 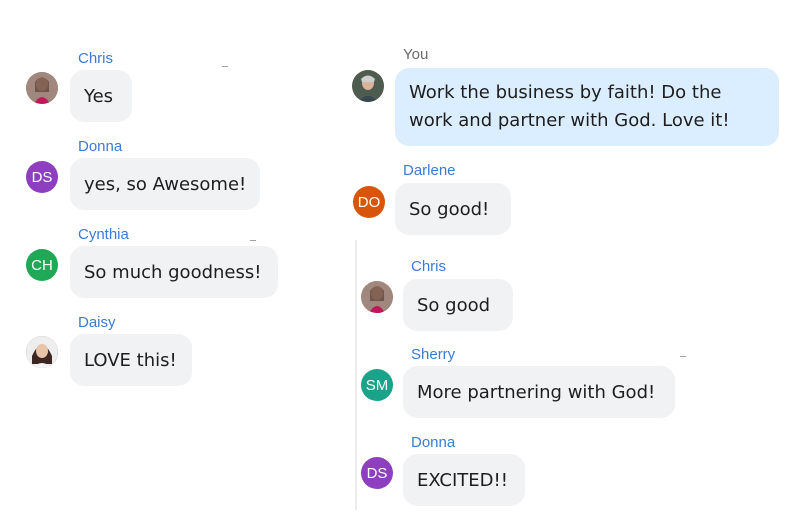 What do you see at coordinates (356, 375) in the screenshot?
I see `thread-divider` at bounding box center [356, 375].